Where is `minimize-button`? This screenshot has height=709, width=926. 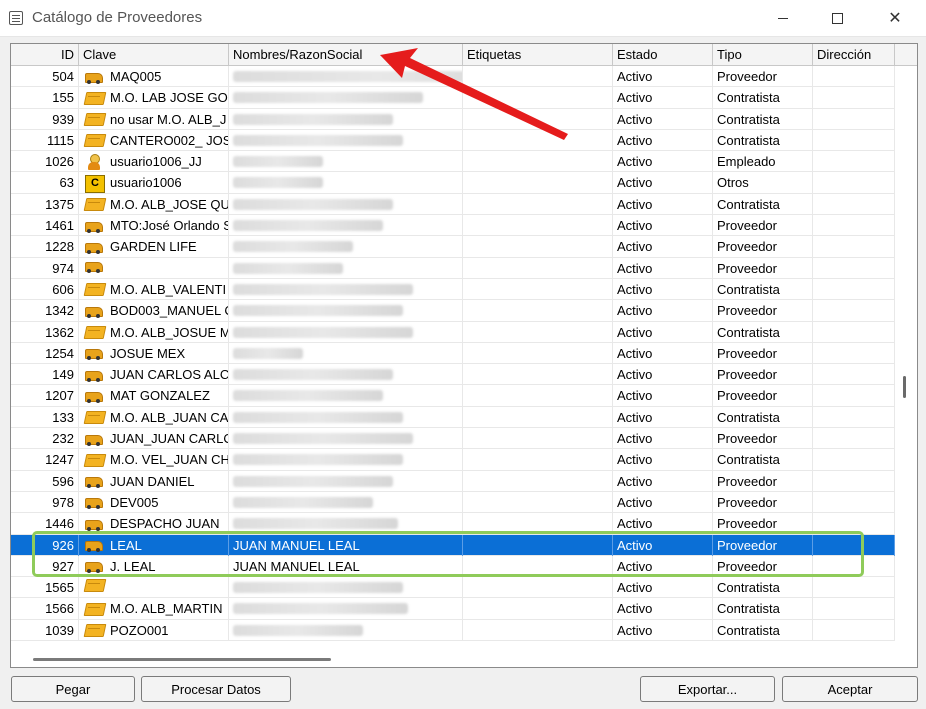 minimize-button is located at coordinates (783, 18).